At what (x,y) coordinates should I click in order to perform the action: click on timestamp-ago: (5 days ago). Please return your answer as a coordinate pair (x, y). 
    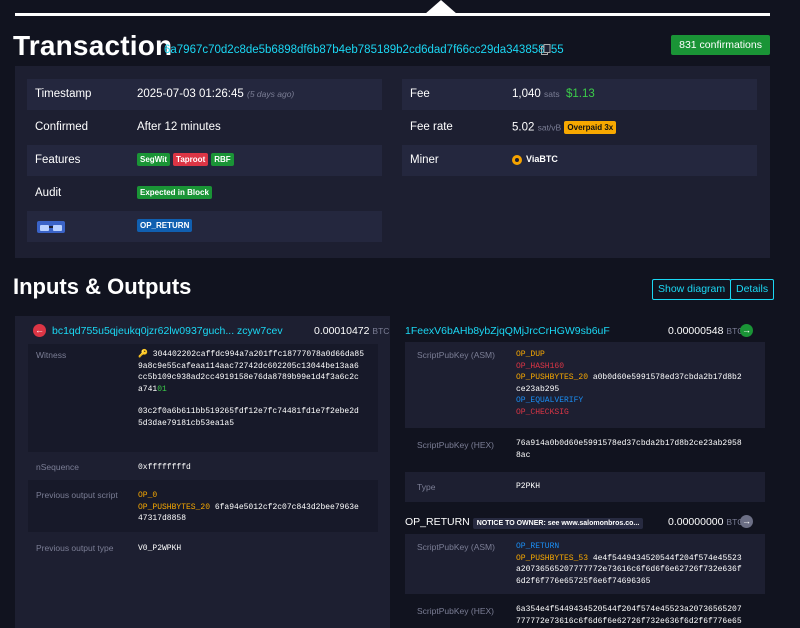
    Looking at the image, I should click on (271, 94).